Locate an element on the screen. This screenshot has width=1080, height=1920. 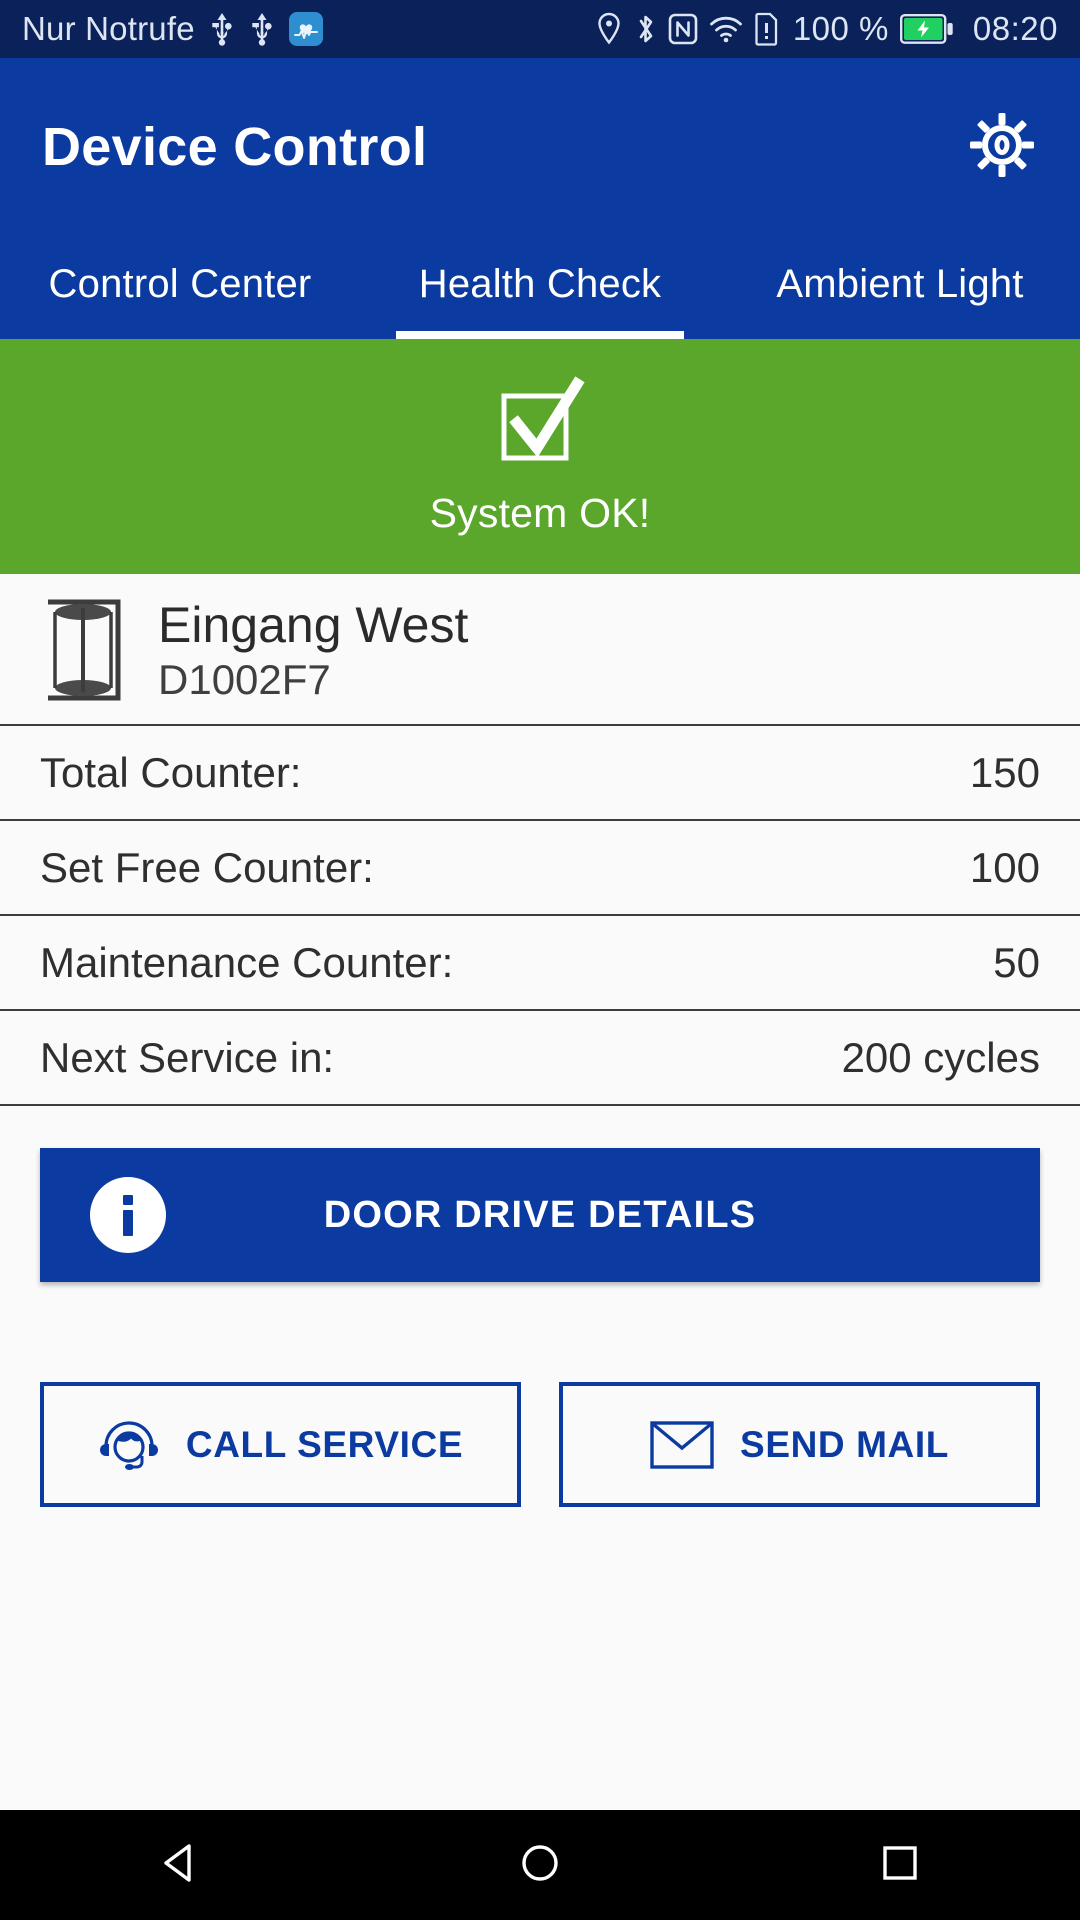
nav-recents-button is located at coordinates (900, 1865).